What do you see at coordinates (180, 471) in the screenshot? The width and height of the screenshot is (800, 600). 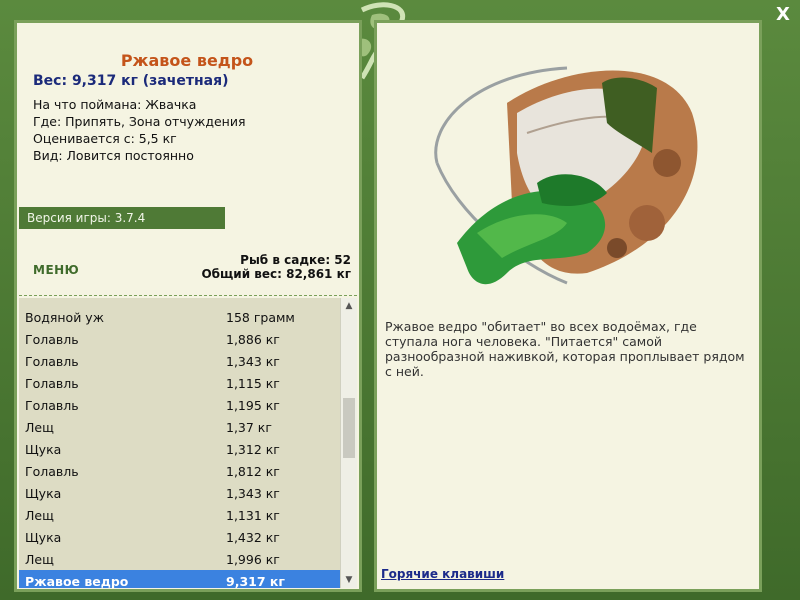 I see `catch-list-item: Голавль 1,812 кг` at bounding box center [180, 471].